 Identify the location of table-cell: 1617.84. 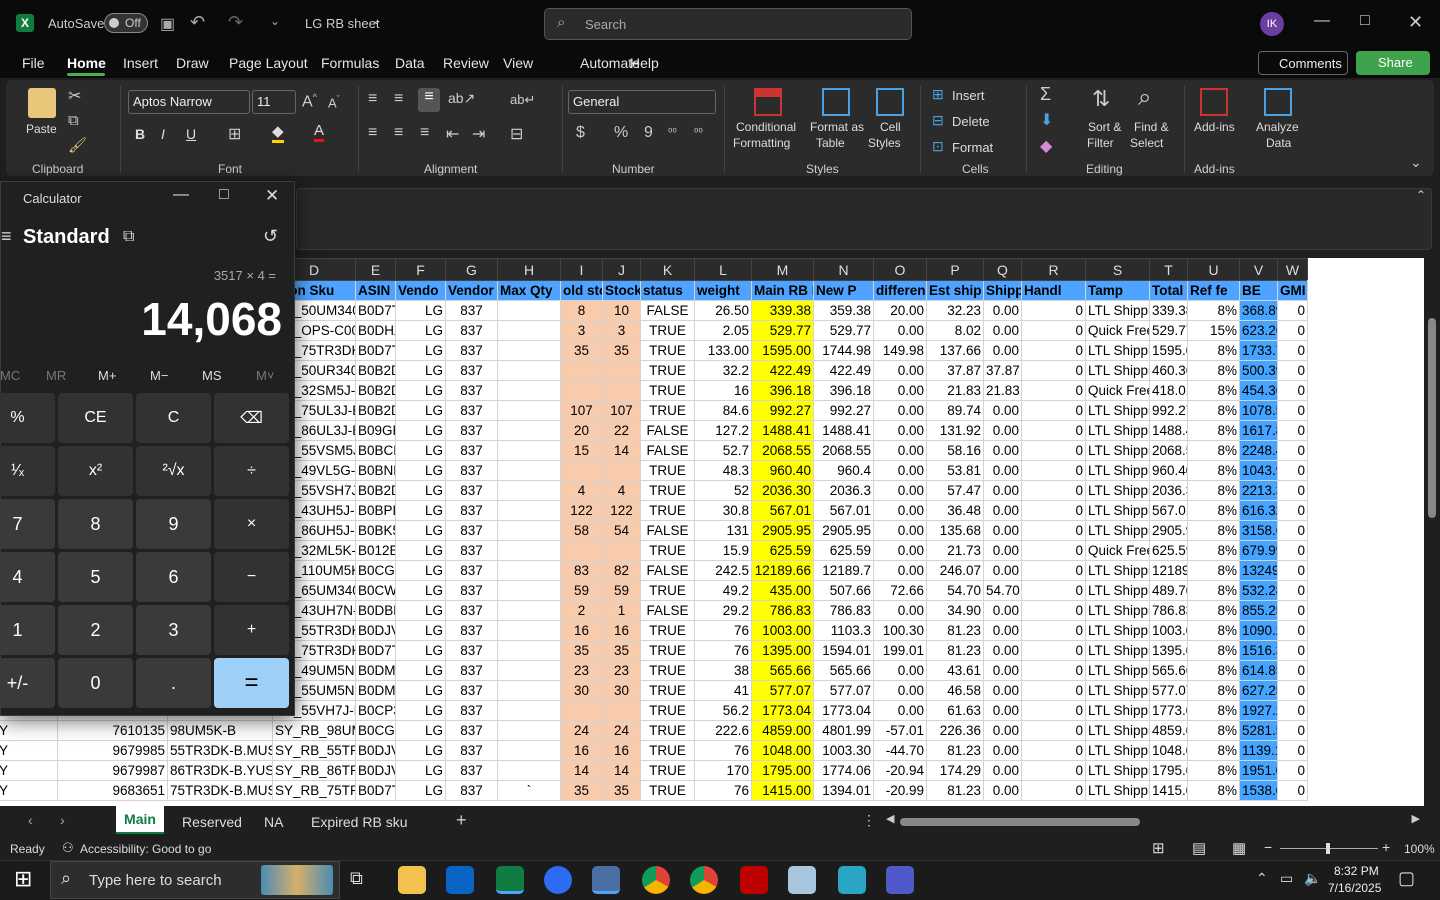
(1258, 430).